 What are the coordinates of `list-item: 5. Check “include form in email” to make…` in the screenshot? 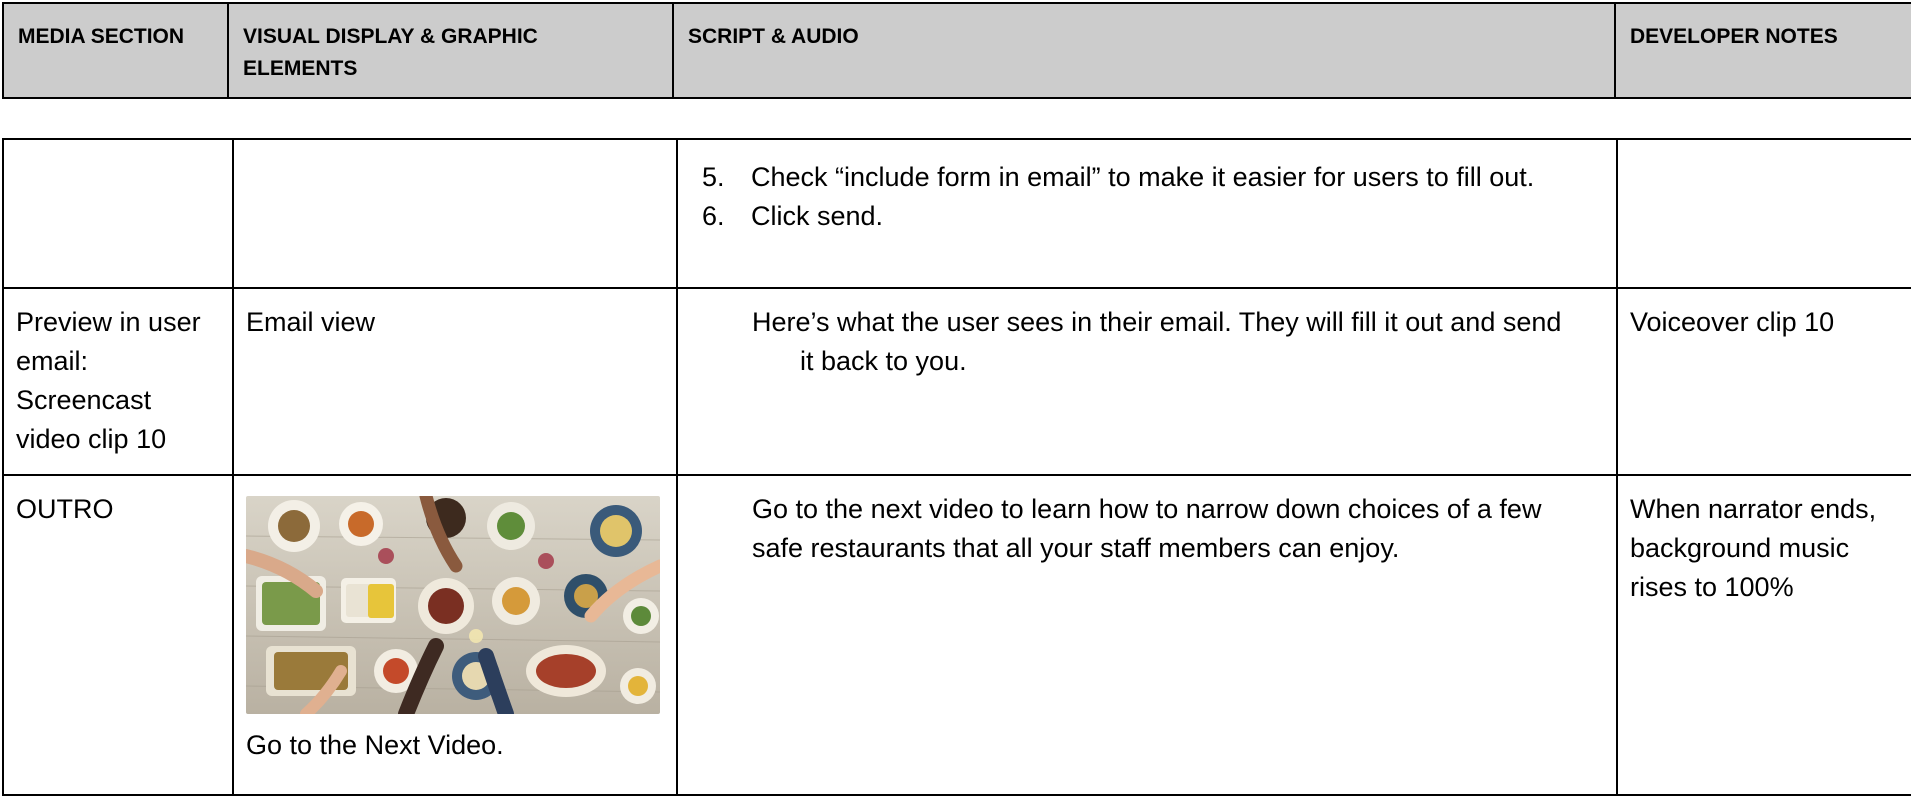 It's located at (1153, 177).